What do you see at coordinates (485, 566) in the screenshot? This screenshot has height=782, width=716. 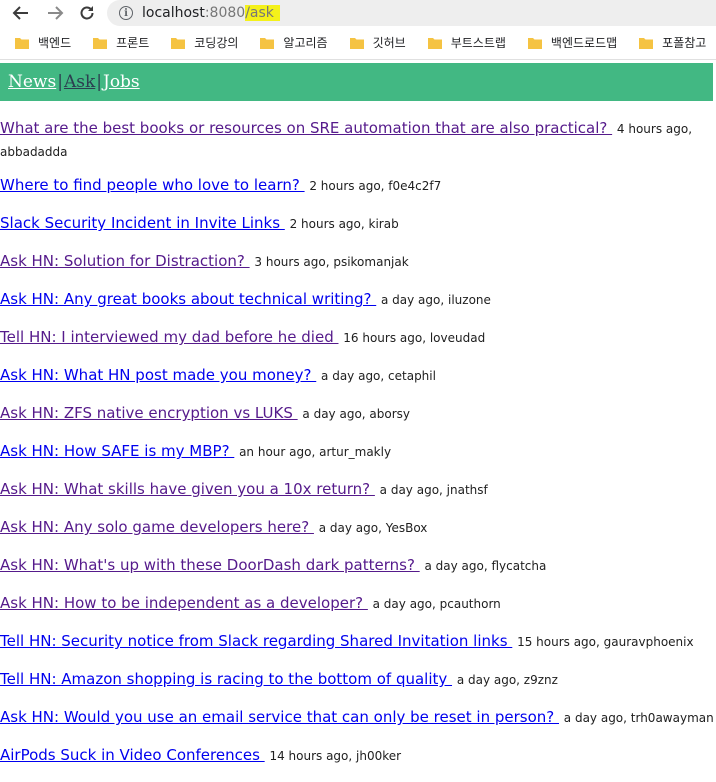 I see `item-meta: a day ago, flycatcha` at bounding box center [485, 566].